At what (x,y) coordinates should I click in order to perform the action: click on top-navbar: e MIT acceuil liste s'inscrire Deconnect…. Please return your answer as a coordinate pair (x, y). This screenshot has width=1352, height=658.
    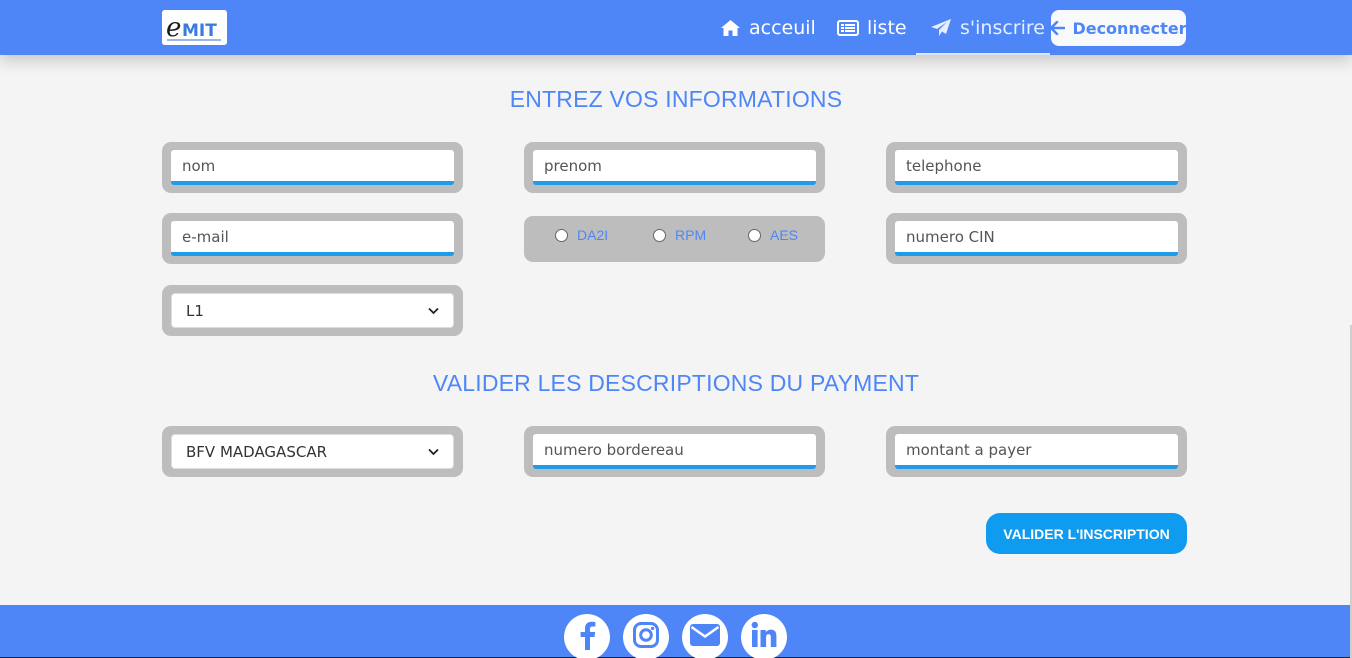
    Looking at the image, I should click on (676, 27).